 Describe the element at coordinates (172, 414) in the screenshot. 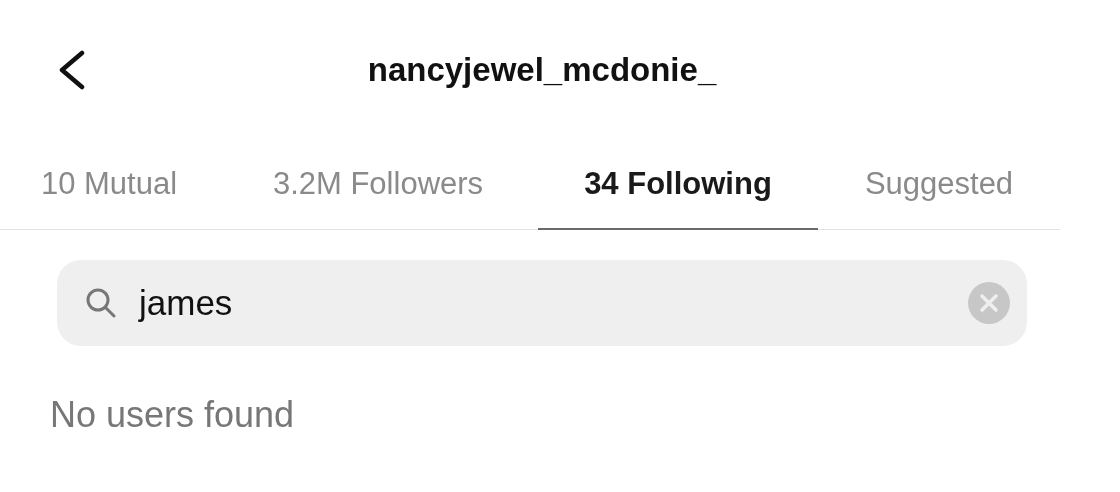

I see `empty-message: No users found` at that location.